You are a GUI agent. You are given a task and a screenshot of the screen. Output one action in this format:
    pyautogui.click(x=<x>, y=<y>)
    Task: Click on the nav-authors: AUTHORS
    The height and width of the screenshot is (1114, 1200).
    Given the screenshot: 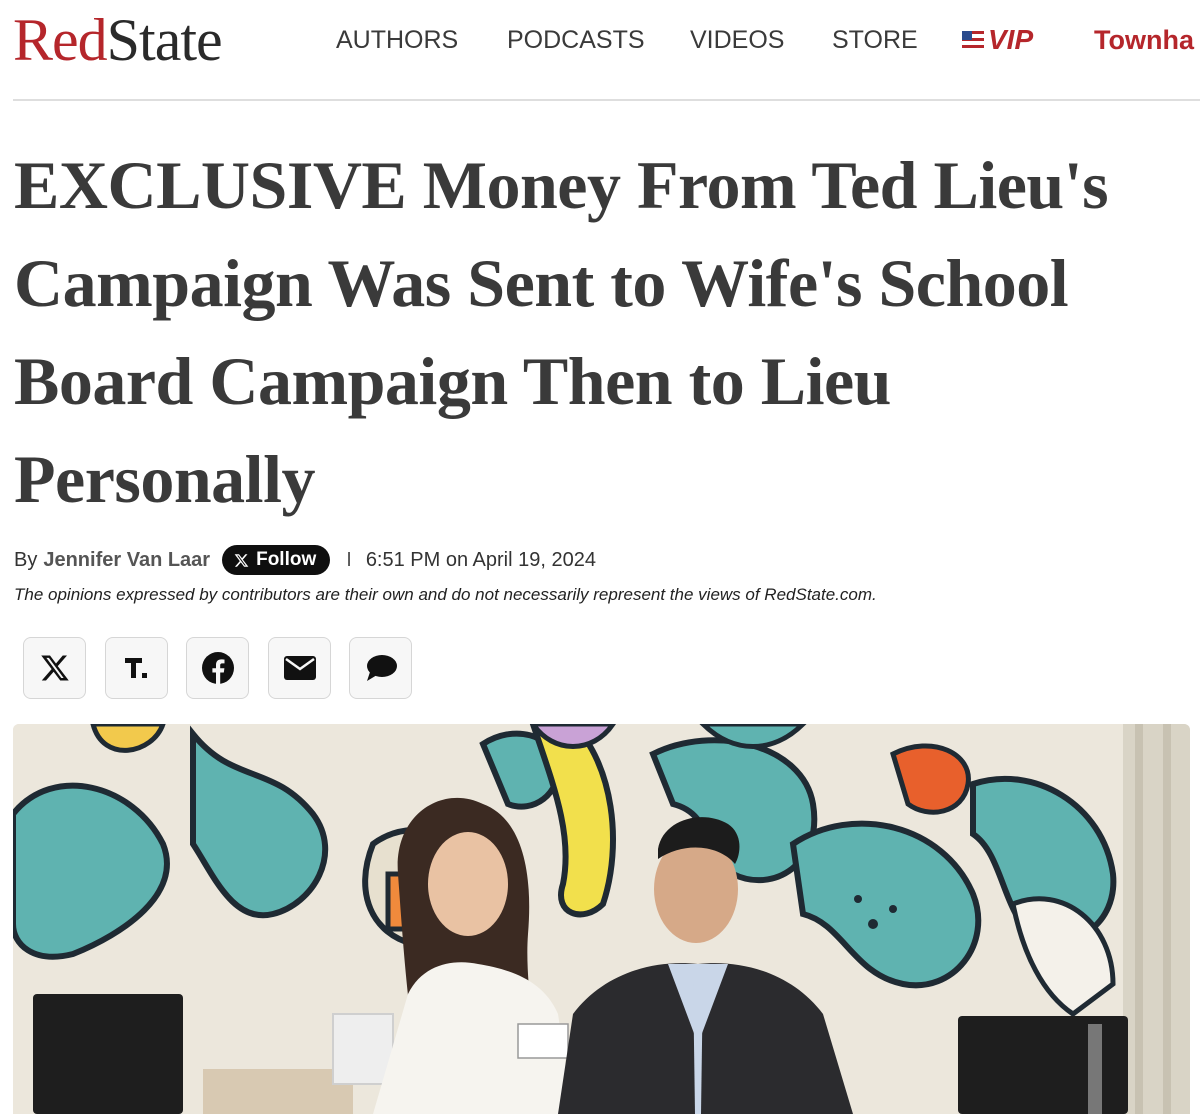 What is the action you would take?
    pyautogui.click(x=397, y=40)
    